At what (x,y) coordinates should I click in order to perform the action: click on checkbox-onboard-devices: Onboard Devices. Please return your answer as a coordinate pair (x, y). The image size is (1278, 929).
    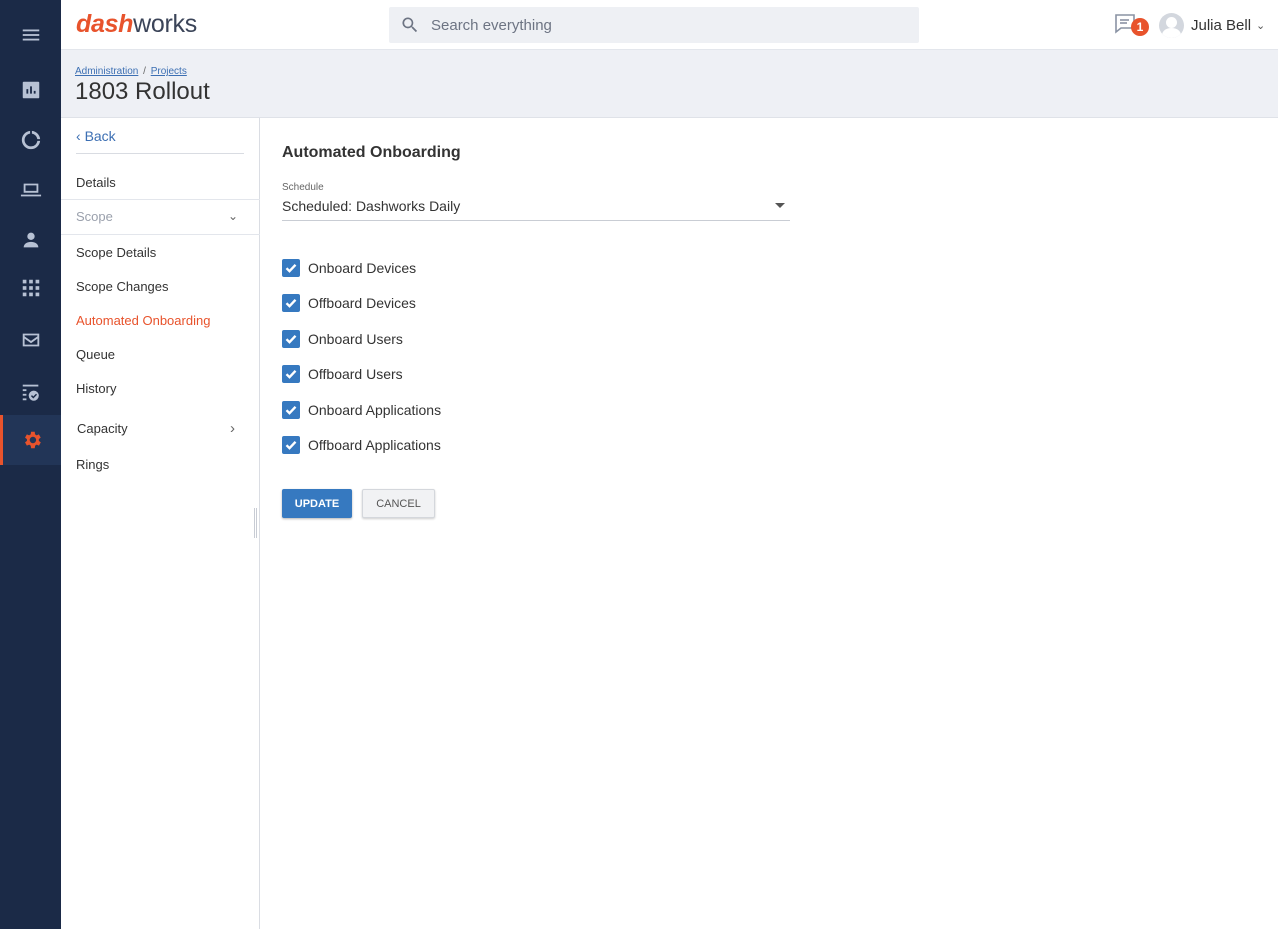
    Looking at the image, I should click on (349, 268).